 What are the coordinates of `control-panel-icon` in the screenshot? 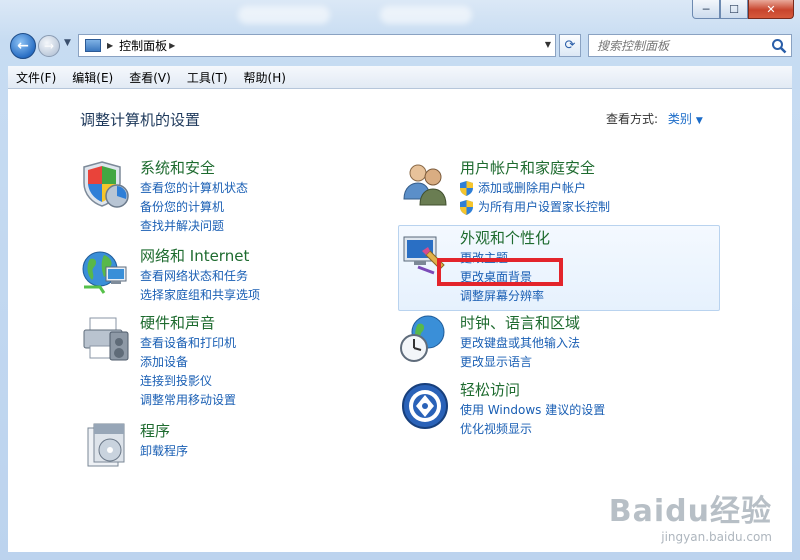 It's located at (93, 45).